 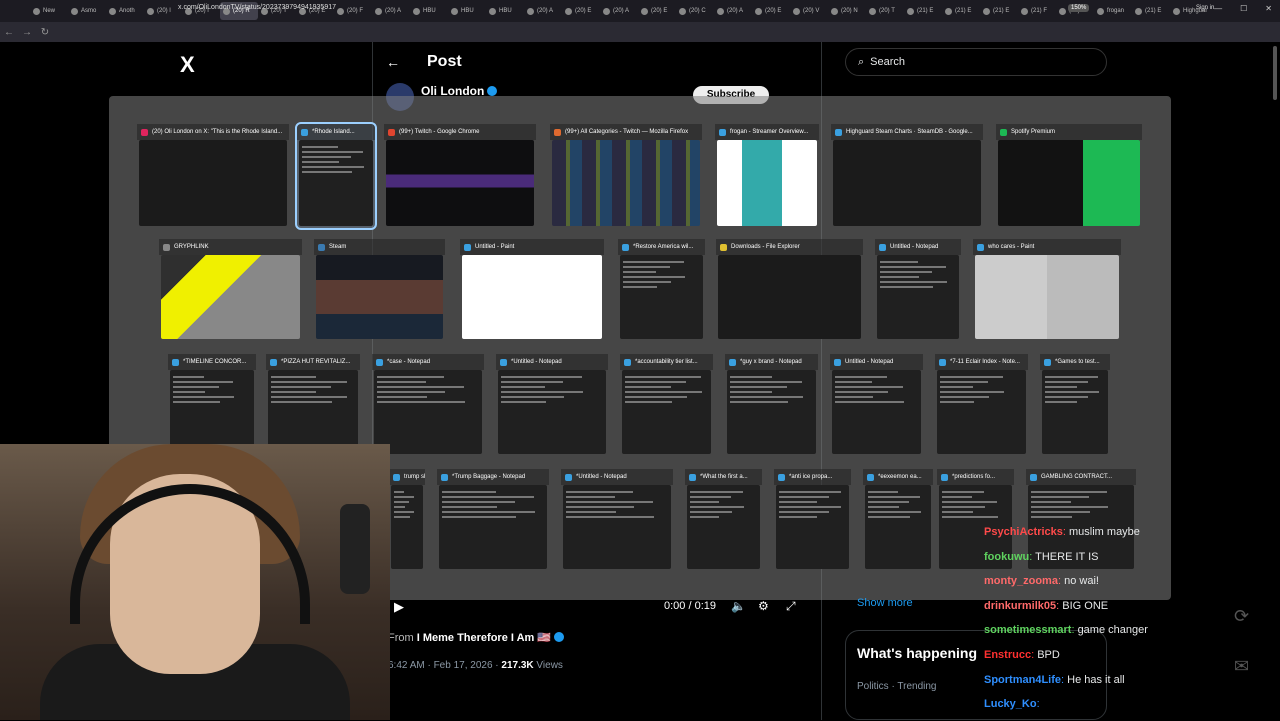 What do you see at coordinates (187, 65) in the screenshot?
I see `x-logo: X` at bounding box center [187, 65].